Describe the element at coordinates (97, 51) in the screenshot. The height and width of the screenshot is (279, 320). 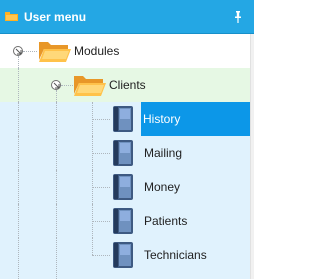
I see `tree-item-label: Modules` at that location.